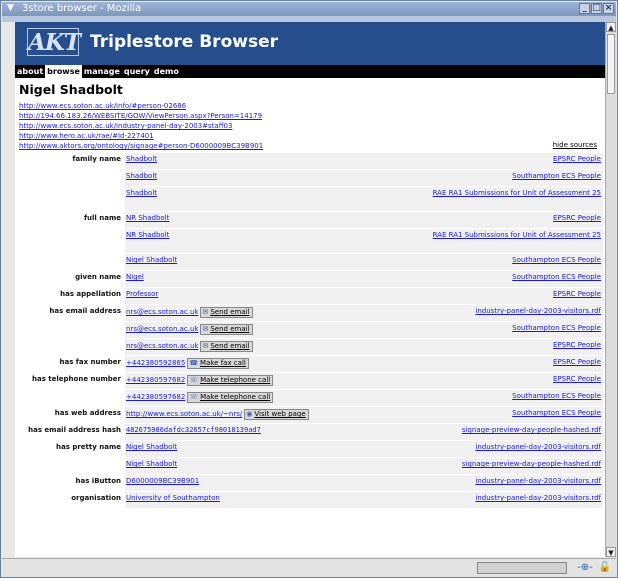  Describe the element at coordinates (223, 363) in the screenshot. I see `button-label: Make fax call` at that location.